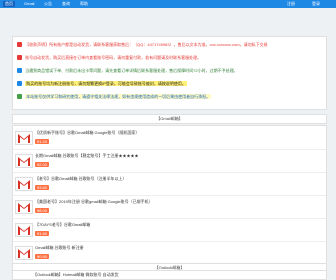  Describe the element at coordinates (59, 248) in the screenshot. I see `product-title: Gmail邮箱 谷歌账号 新注册` at that location.